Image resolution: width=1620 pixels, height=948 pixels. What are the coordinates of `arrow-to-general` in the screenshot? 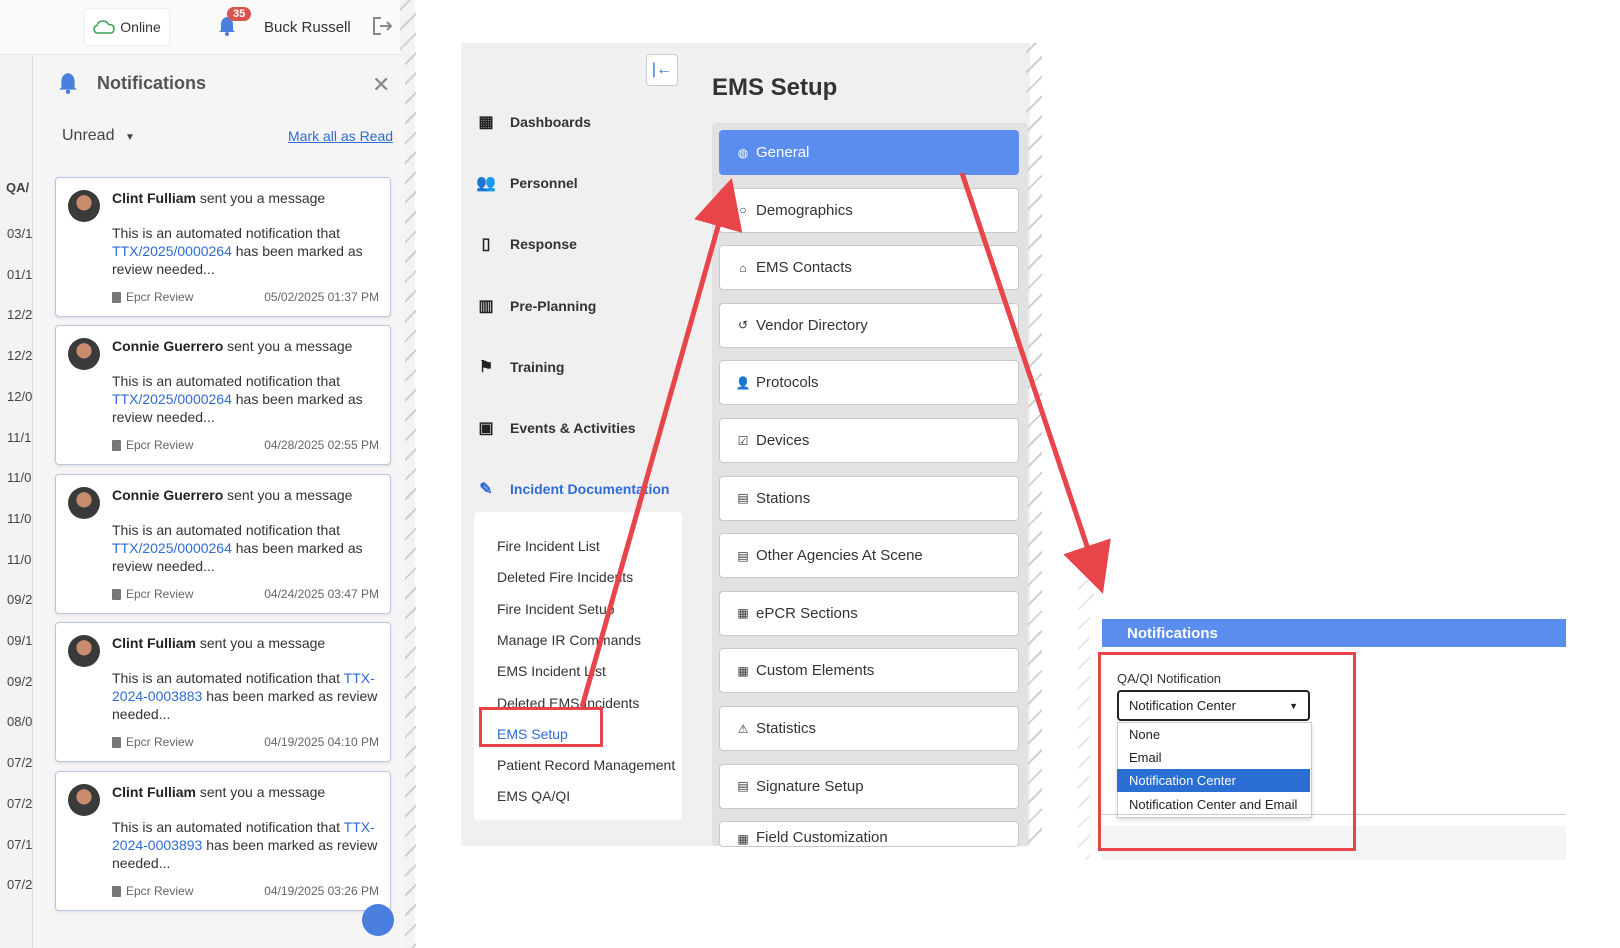 It's located at (661, 442).